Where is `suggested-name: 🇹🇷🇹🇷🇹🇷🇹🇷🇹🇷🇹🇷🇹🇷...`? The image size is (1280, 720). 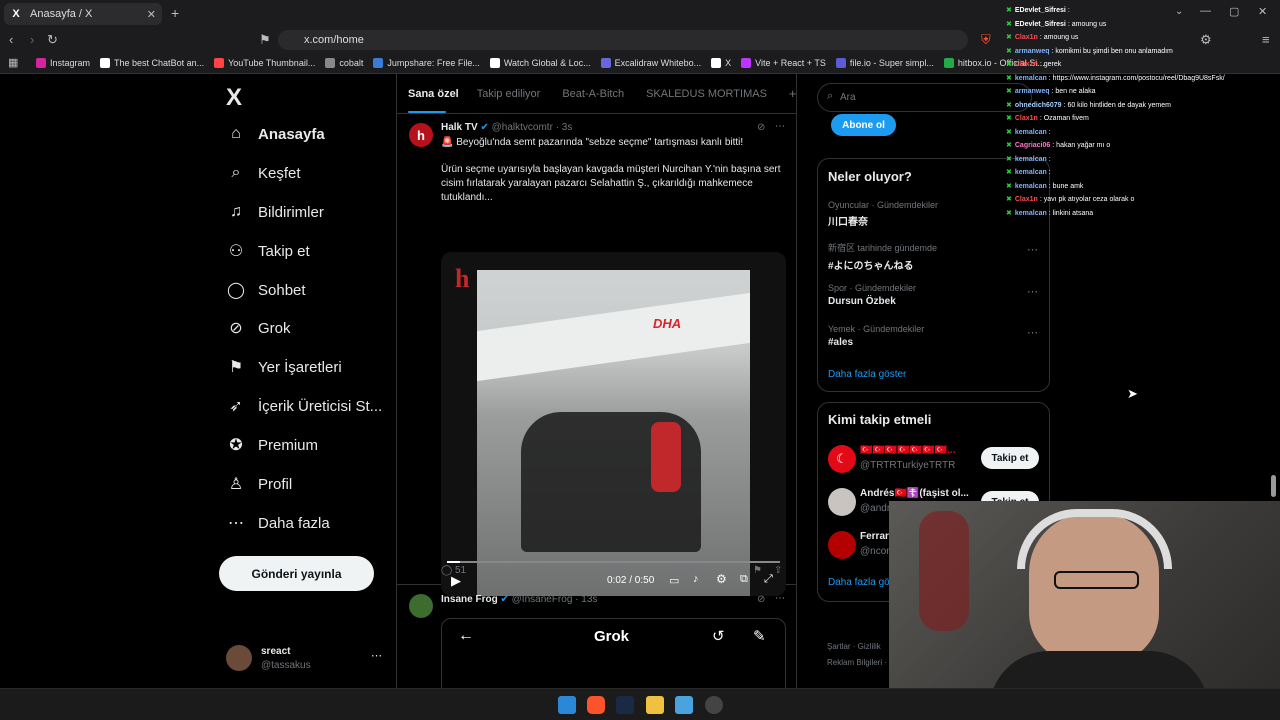
suggested-name: 🇹🇷🇹🇷🇹🇷🇹🇷🇹🇷🇹🇷🇹🇷... is located at coordinates (908, 450).